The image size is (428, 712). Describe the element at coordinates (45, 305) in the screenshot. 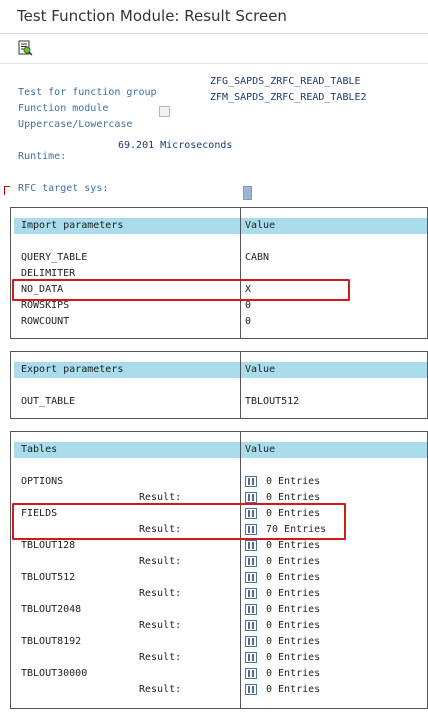

I see `param-name: ROWSKIPS` at that location.